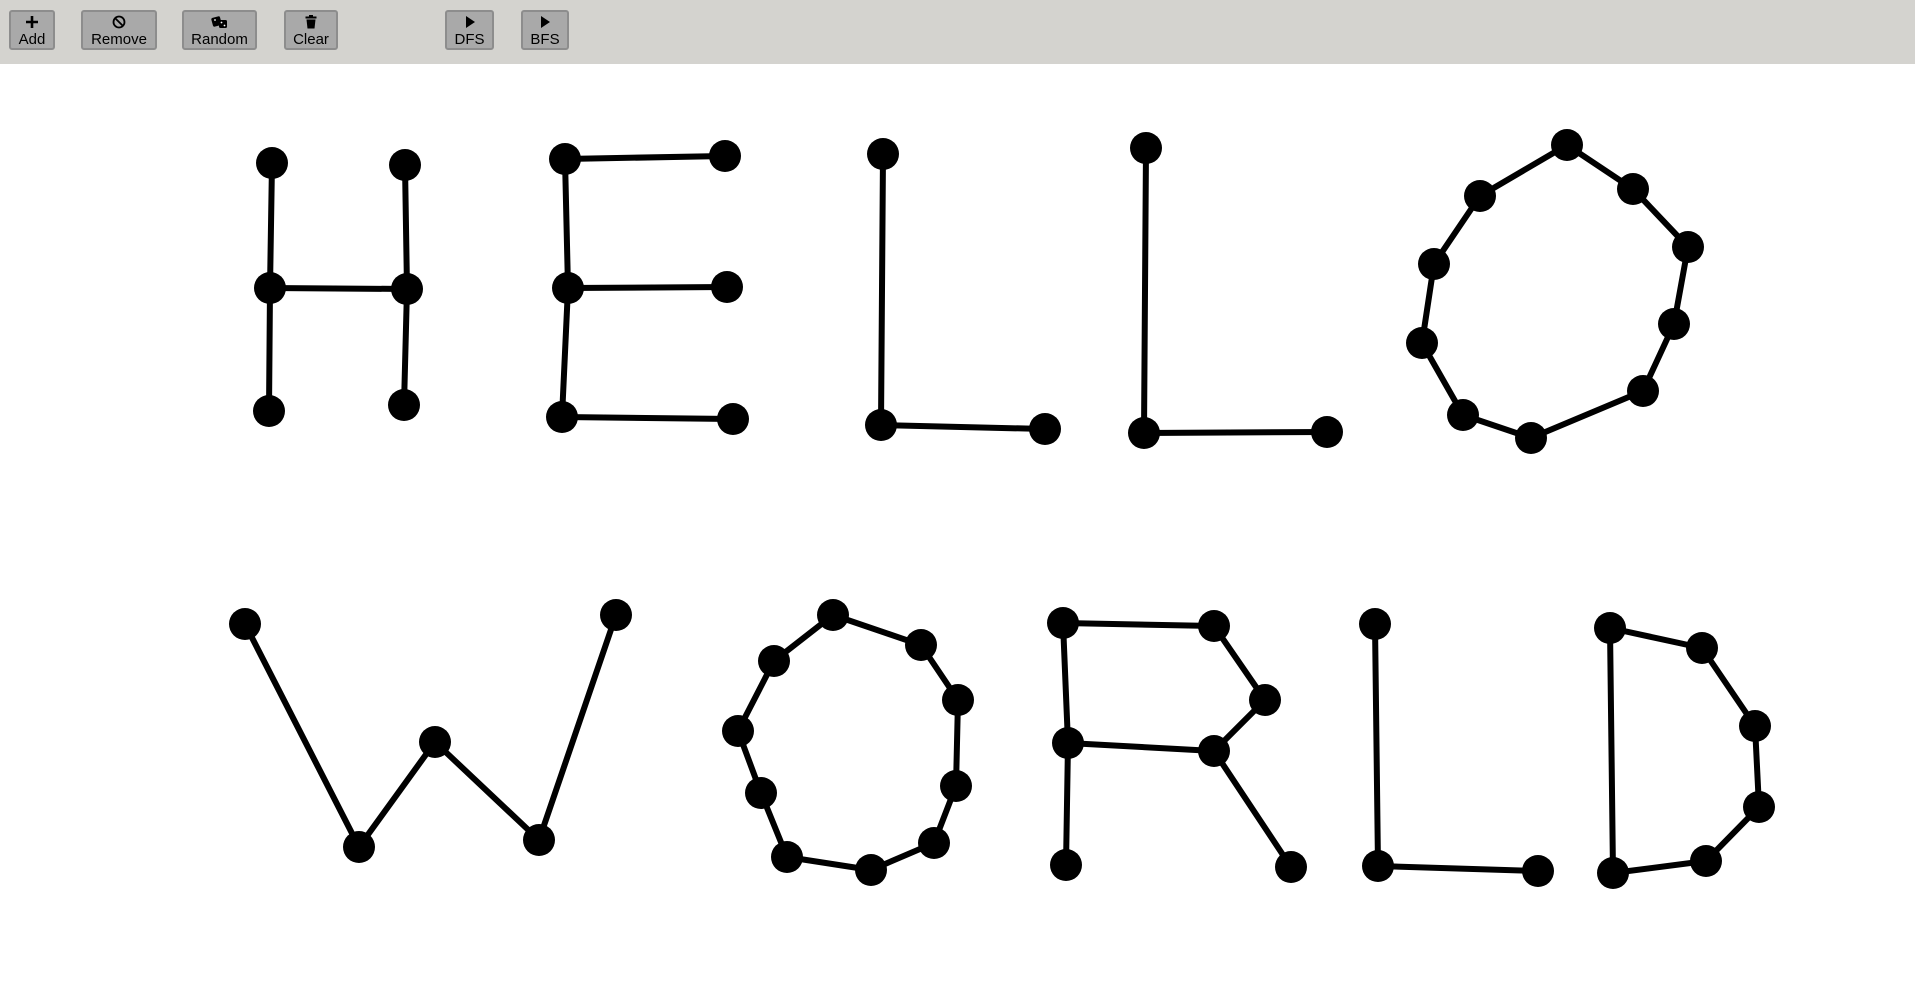 The image size is (1915, 1007). What do you see at coordinates (545, 30) in the screenshot?
I see `bfs-button: BFS` at bounding box center [545, 30].